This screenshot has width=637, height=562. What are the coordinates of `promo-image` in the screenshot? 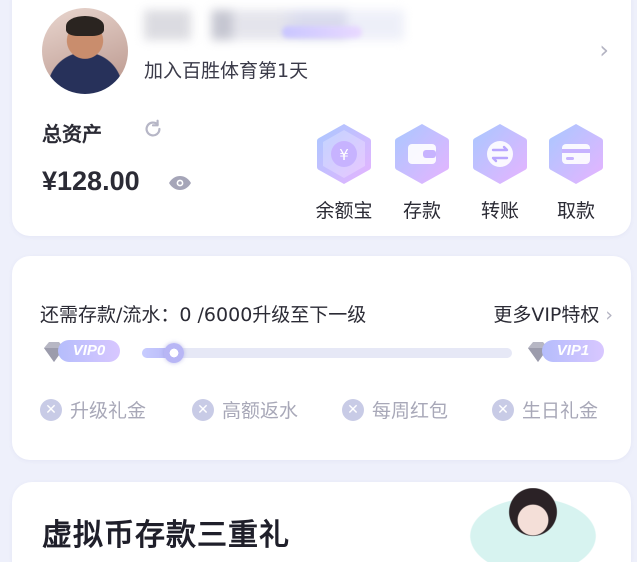 It's located at (533, 525).